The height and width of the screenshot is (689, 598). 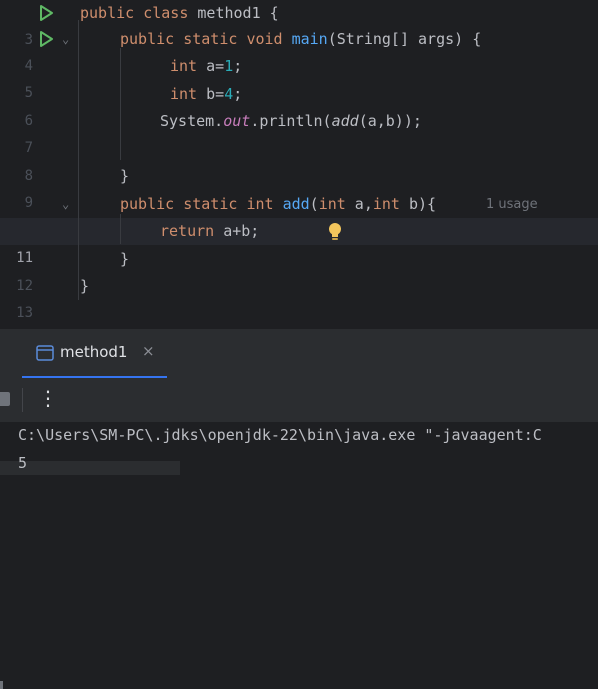 What do you see at coordinates (206, 66) in the screenshot?
I see `code-text: int a=1;` at bounding box center [206, 66].